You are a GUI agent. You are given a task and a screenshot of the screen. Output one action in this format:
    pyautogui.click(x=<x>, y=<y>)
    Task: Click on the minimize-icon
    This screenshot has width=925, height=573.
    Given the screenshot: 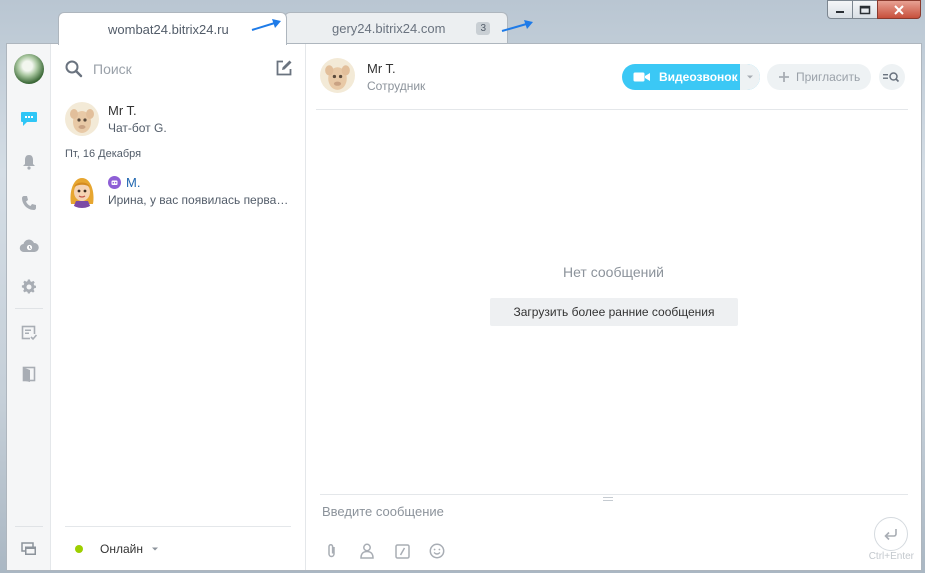 What is the action you would take?
    pyautogui.click(x=840, y=11)
    